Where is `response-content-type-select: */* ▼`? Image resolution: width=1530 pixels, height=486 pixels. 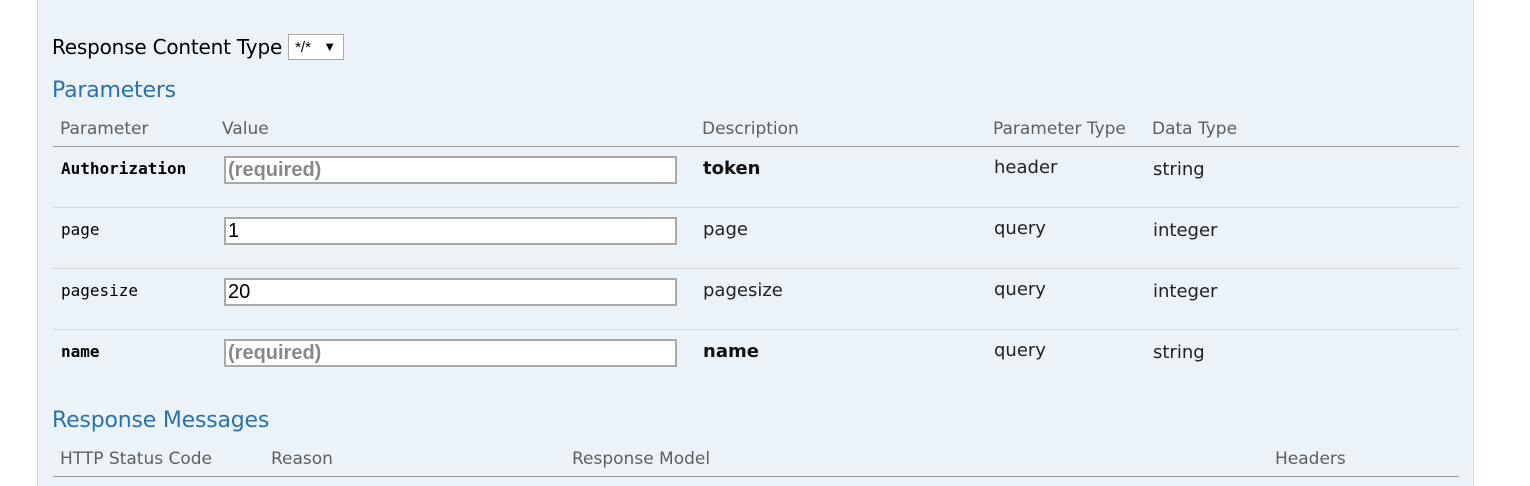 response-content-type-select: */* ▼ is located at coordinates (316, 47).